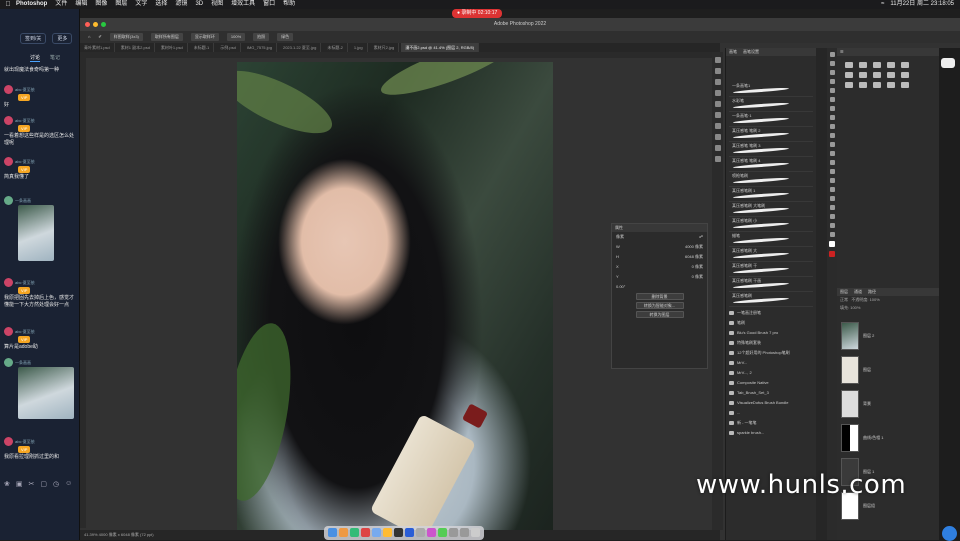  I want to click on x-field: 0 像素, so click(697, 267).